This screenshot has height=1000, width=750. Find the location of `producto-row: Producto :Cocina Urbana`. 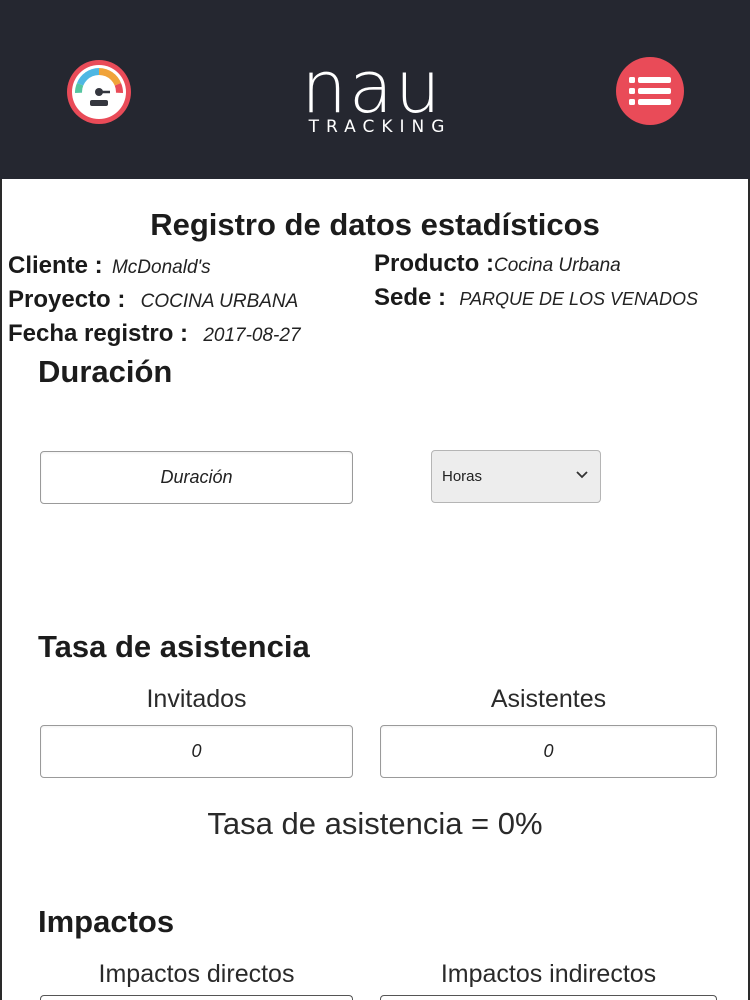

producto-row: Producto :Cocina Urbana is located at coordinates (497, 265).